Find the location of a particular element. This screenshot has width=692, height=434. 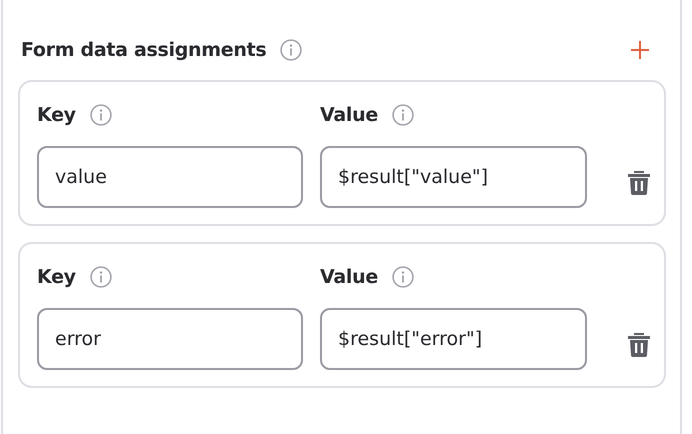

expression-field: $result["error"] is located at coordinates (453, 339).